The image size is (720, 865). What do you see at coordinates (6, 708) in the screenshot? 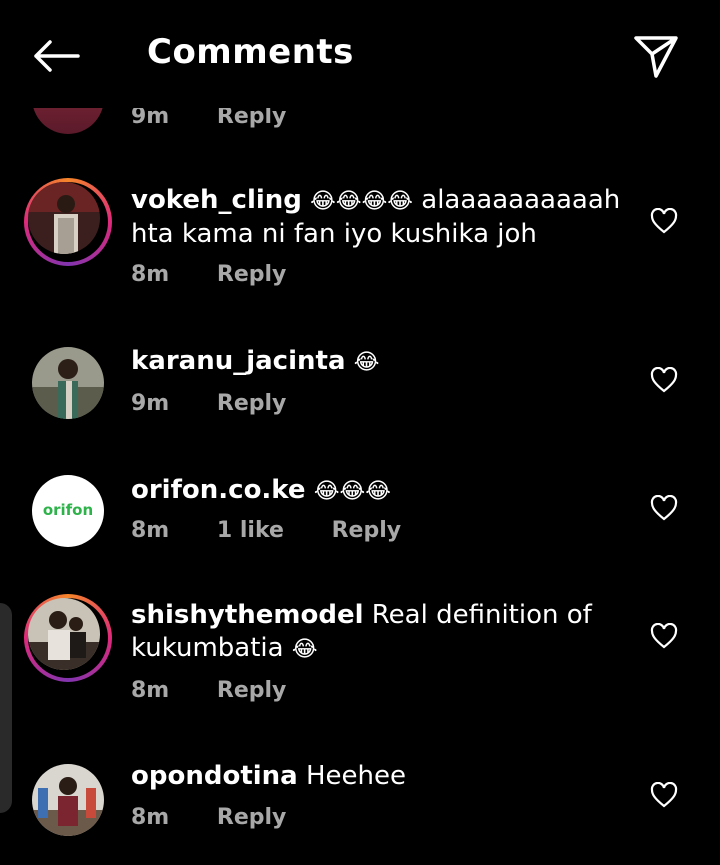
I see `edge-scroll-handle` at bounding box center [6, 708].